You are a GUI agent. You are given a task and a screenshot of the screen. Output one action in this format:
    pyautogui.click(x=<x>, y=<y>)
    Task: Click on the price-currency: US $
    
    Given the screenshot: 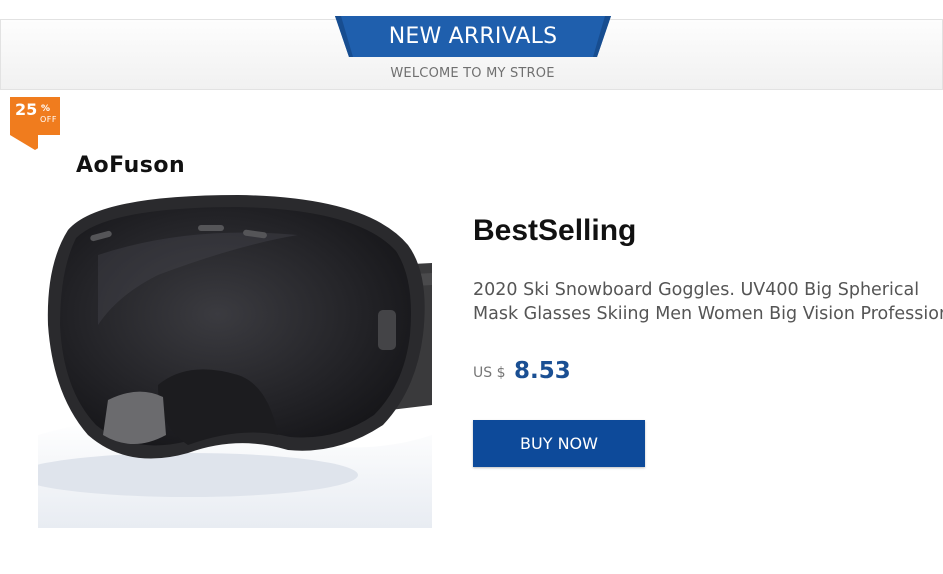 What is the action you would take?
    pyautogui.click(x=489, y=373)
    